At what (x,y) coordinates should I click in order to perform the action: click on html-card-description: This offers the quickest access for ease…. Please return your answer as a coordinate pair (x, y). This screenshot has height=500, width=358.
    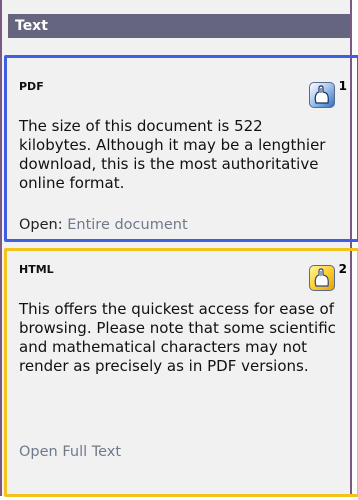
    Looking at the image, I should click on (177, 337).